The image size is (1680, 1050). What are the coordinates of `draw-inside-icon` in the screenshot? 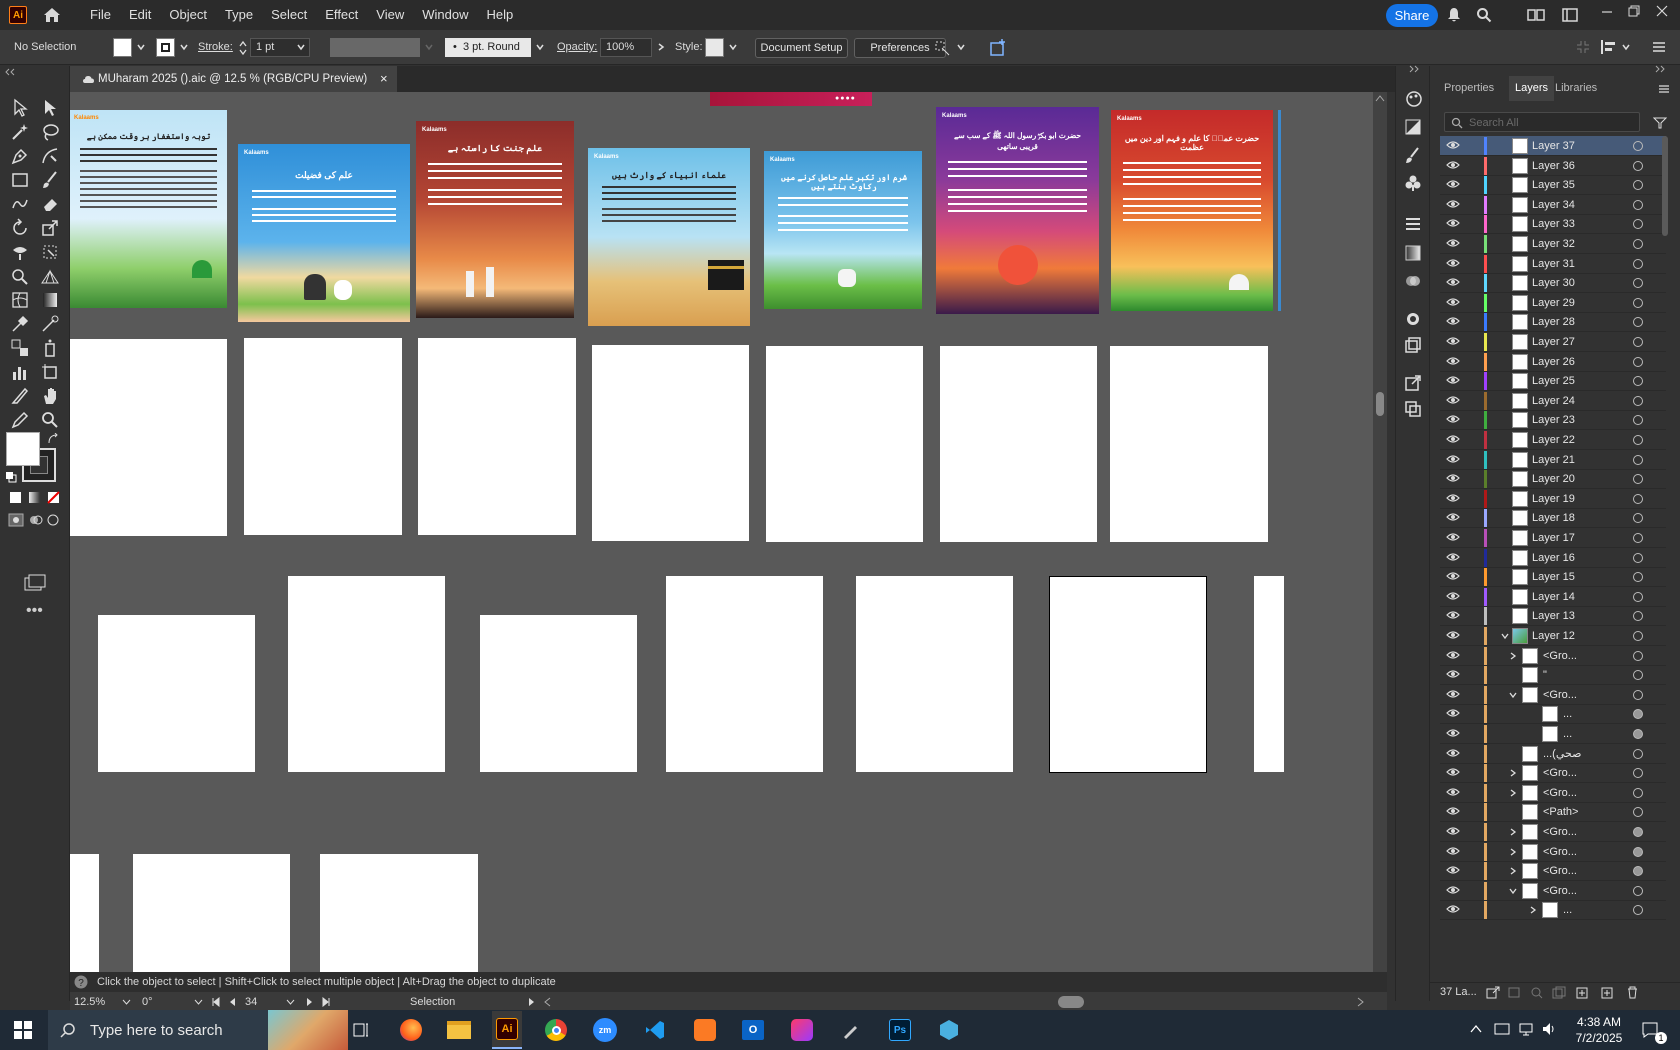 It's located at (53, 520).